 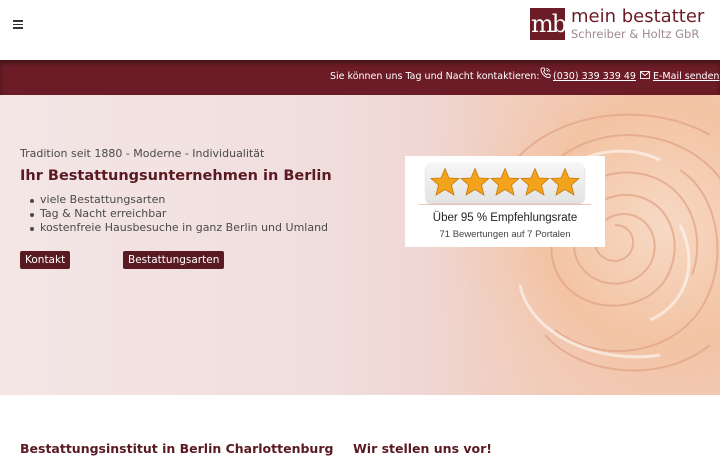 I want to click on logo: mb mein bestatter Schreiber & Holtz GbR, so click(x=620, y=25).